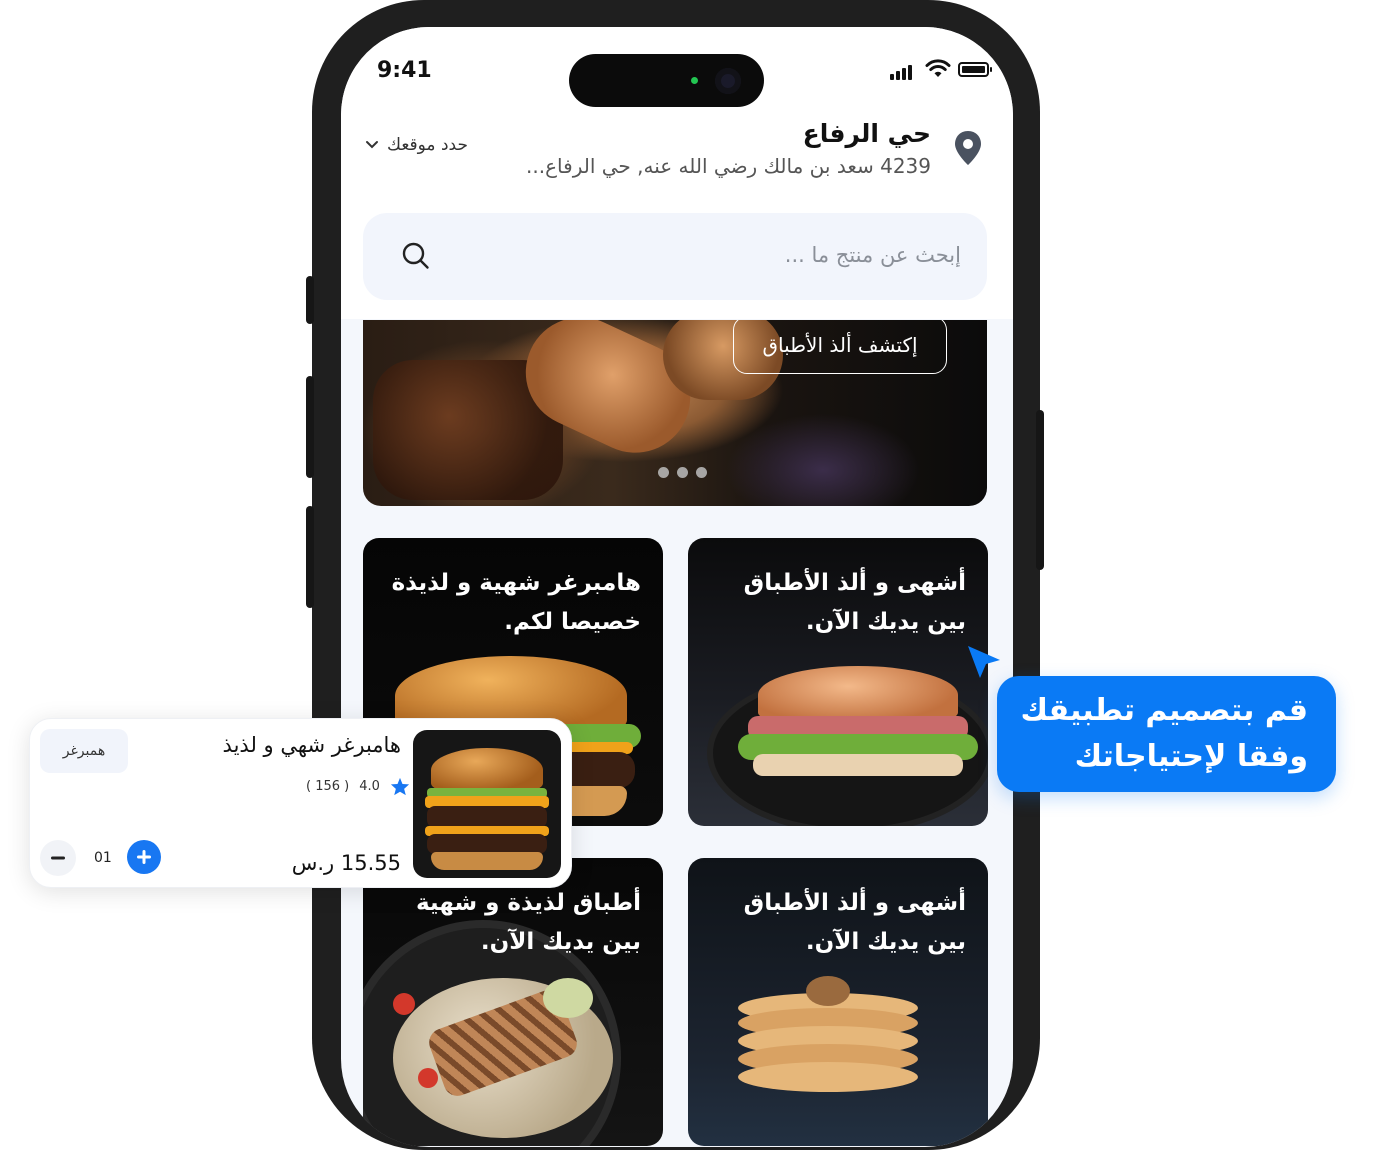  I want to click on quantity-value: 01, so click(103, 858).